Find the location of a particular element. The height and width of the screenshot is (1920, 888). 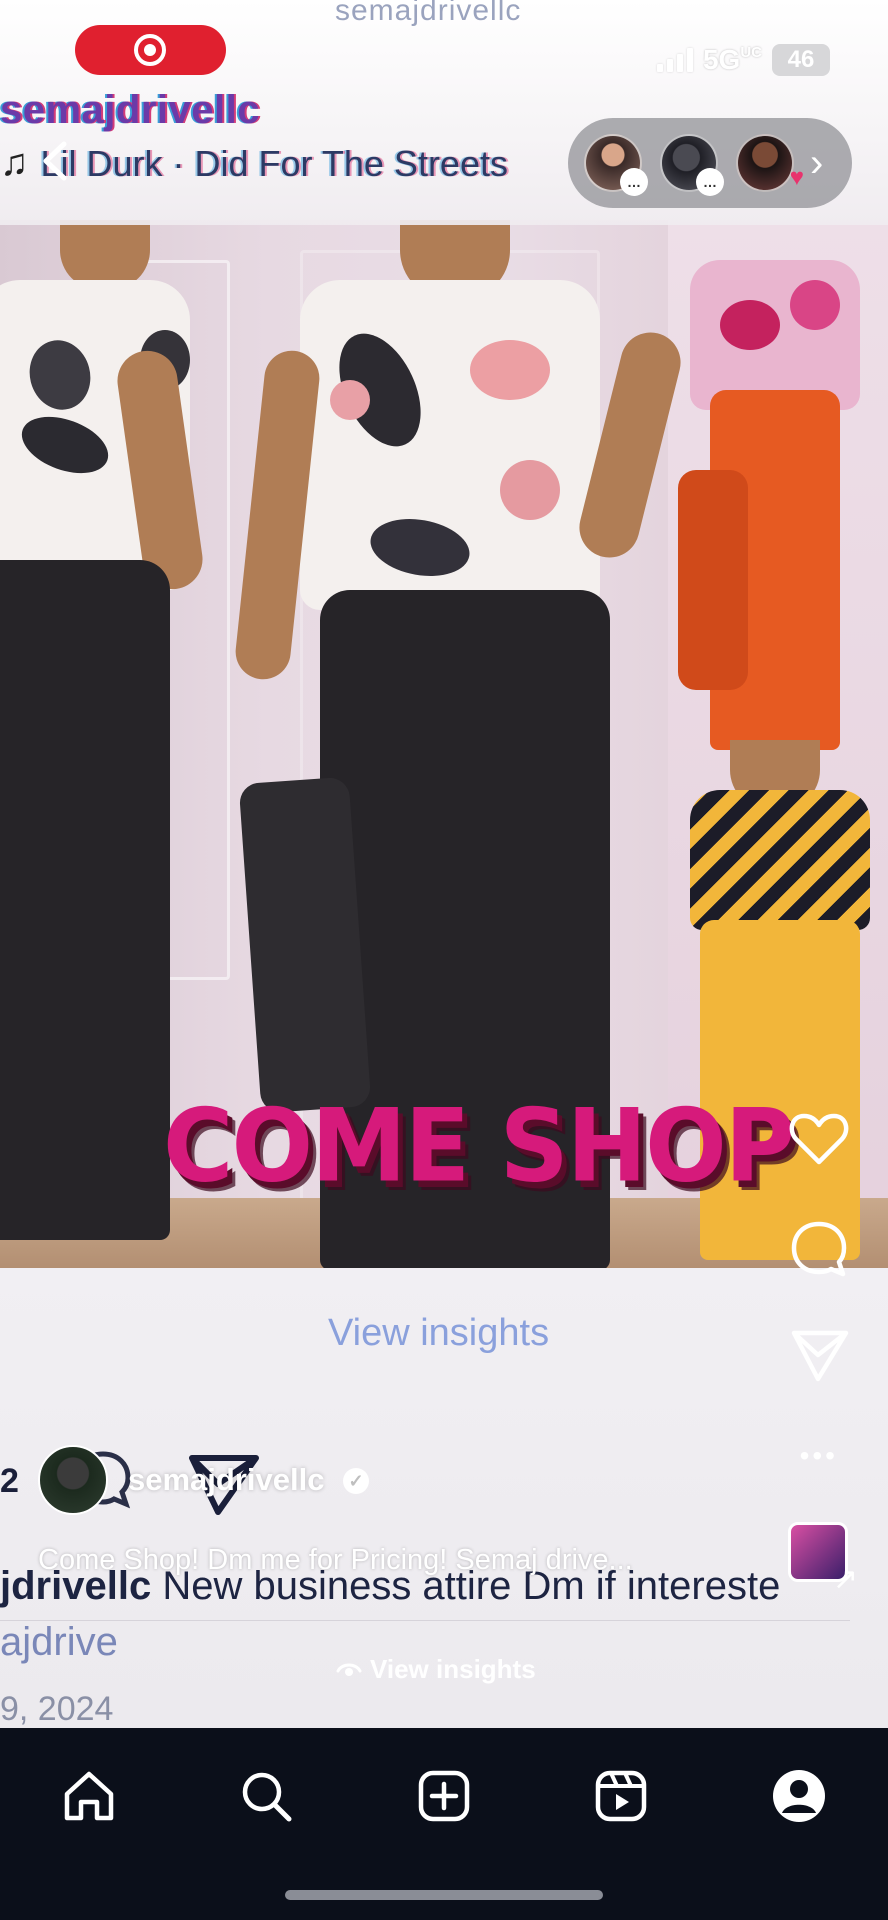

story-username: semajdrivellc is located at coordinates (130, 110).